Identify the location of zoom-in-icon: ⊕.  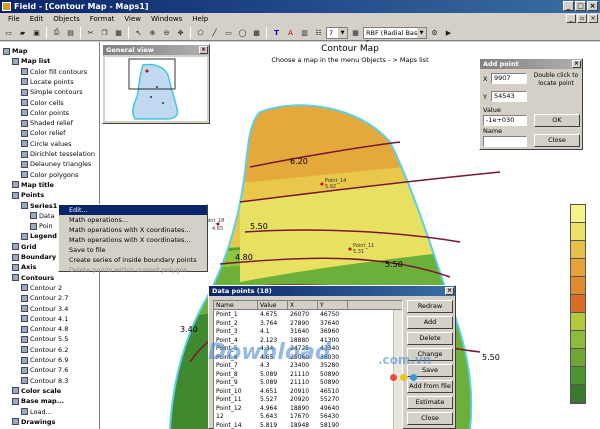
(152, 32).